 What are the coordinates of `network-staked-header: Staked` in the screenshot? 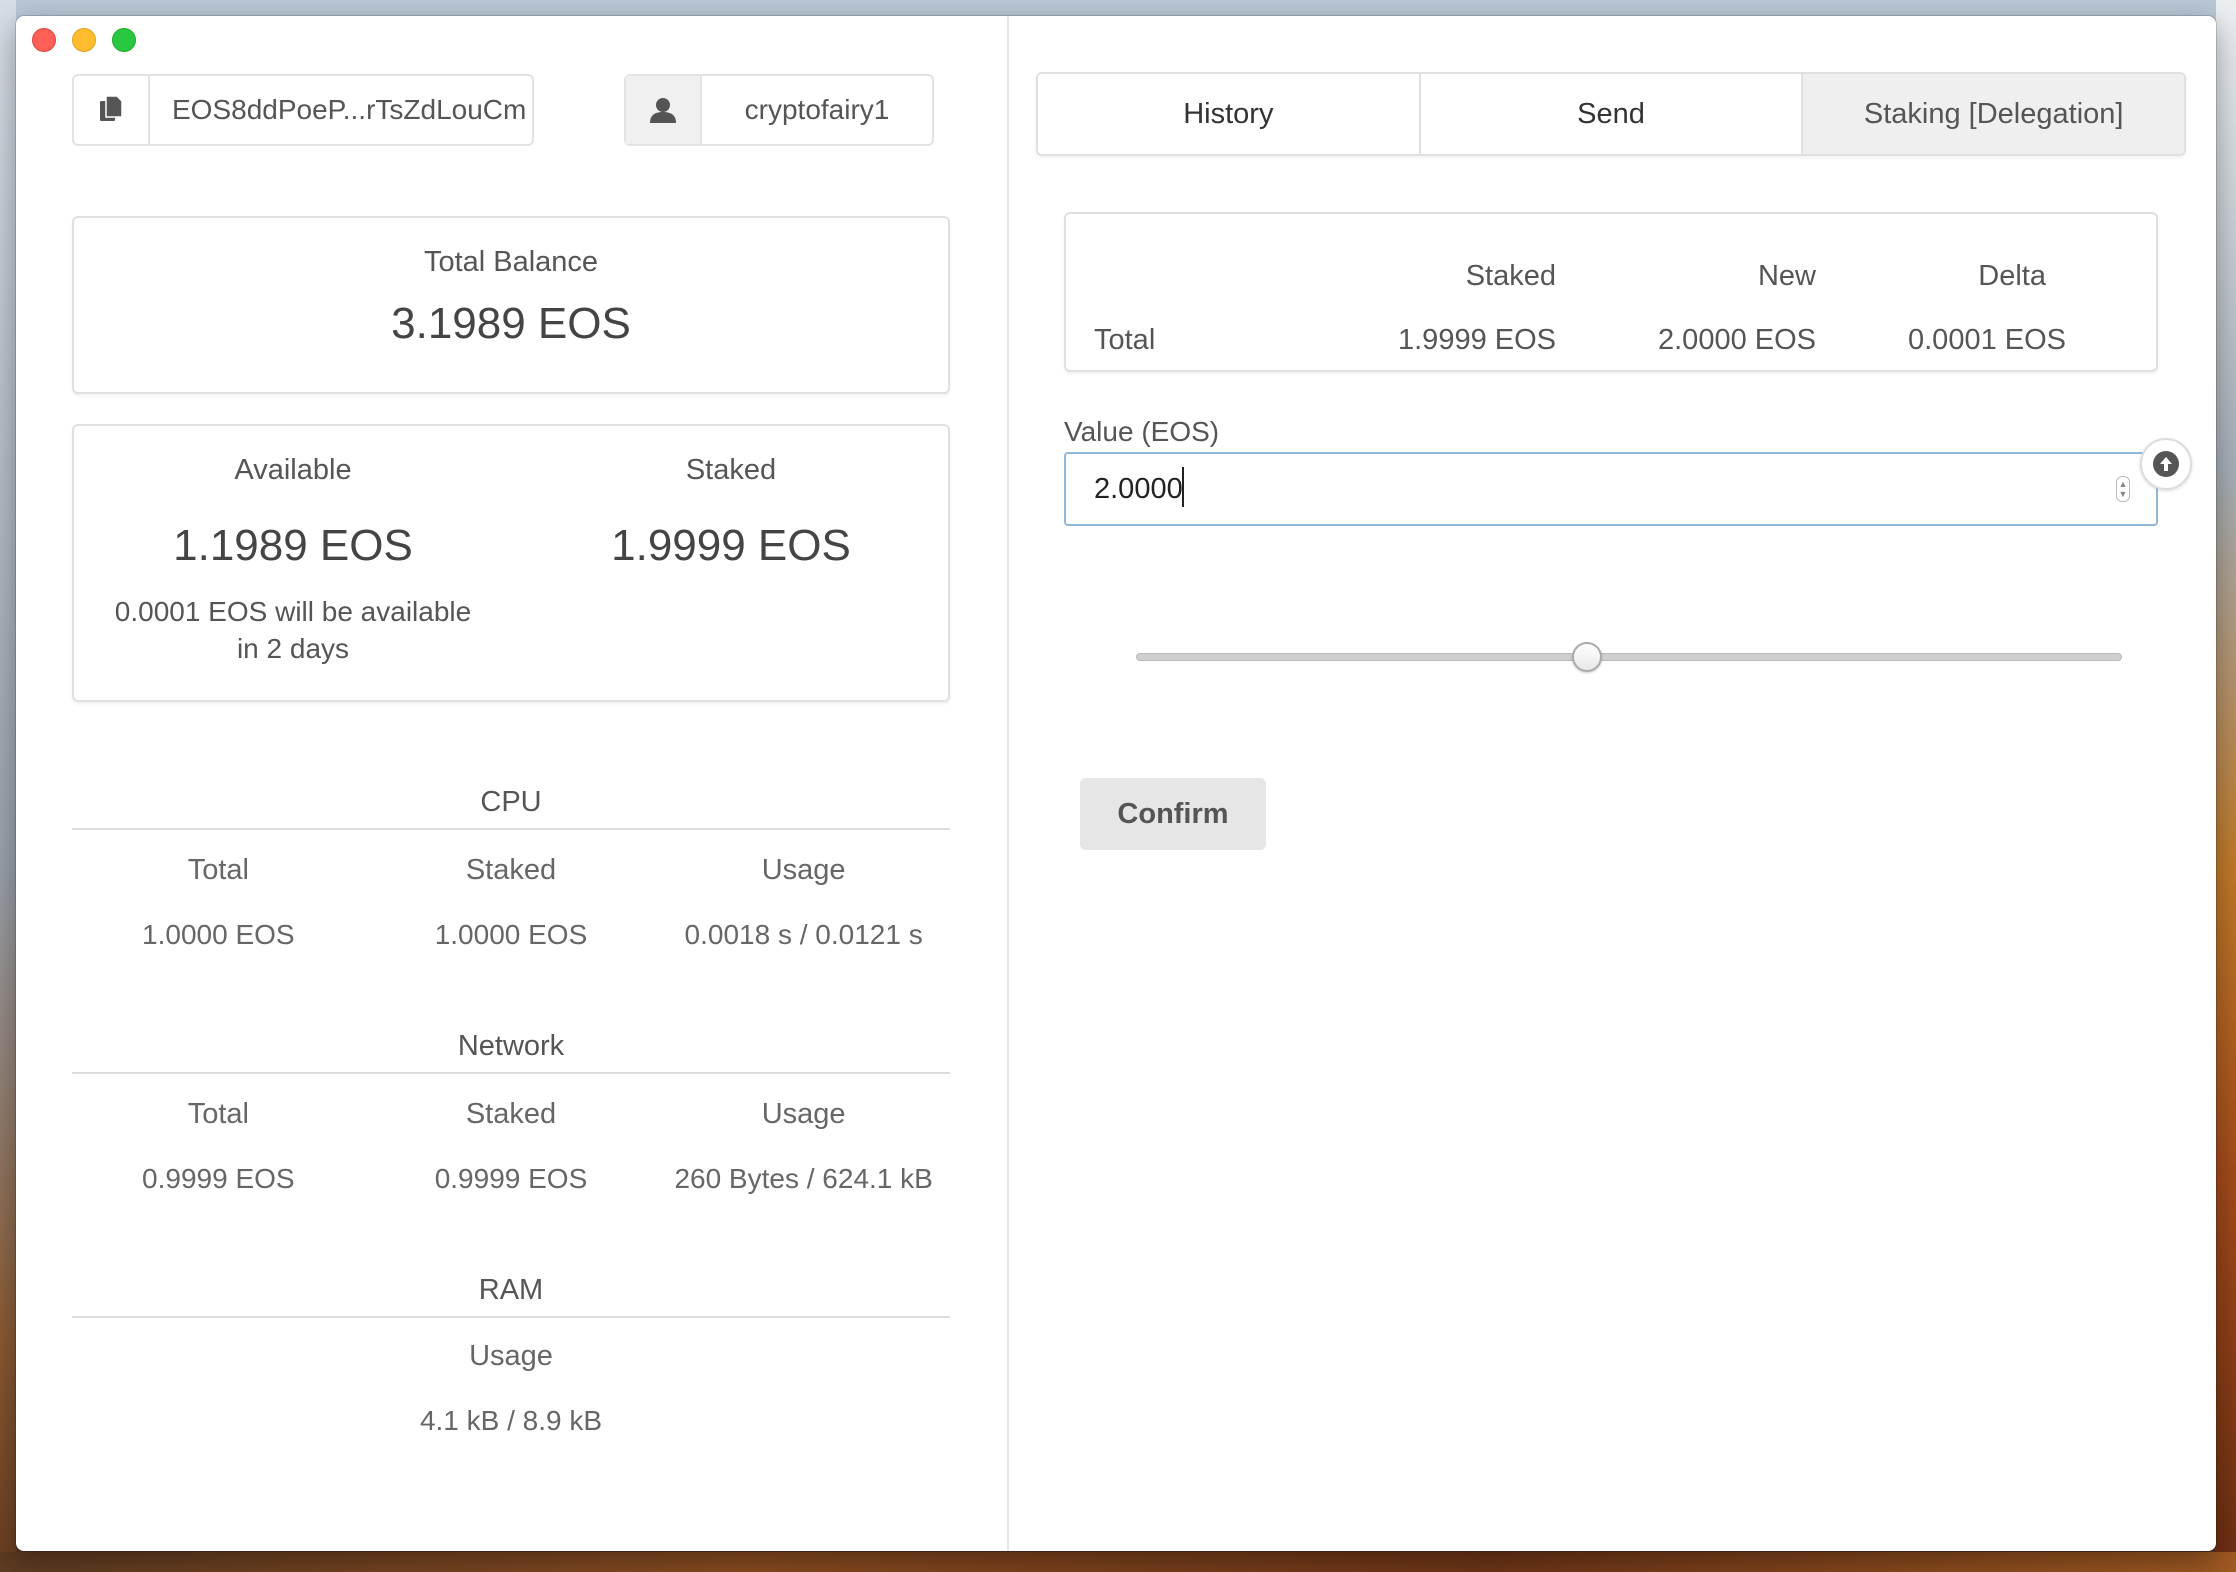 It's located at (511, 1114).